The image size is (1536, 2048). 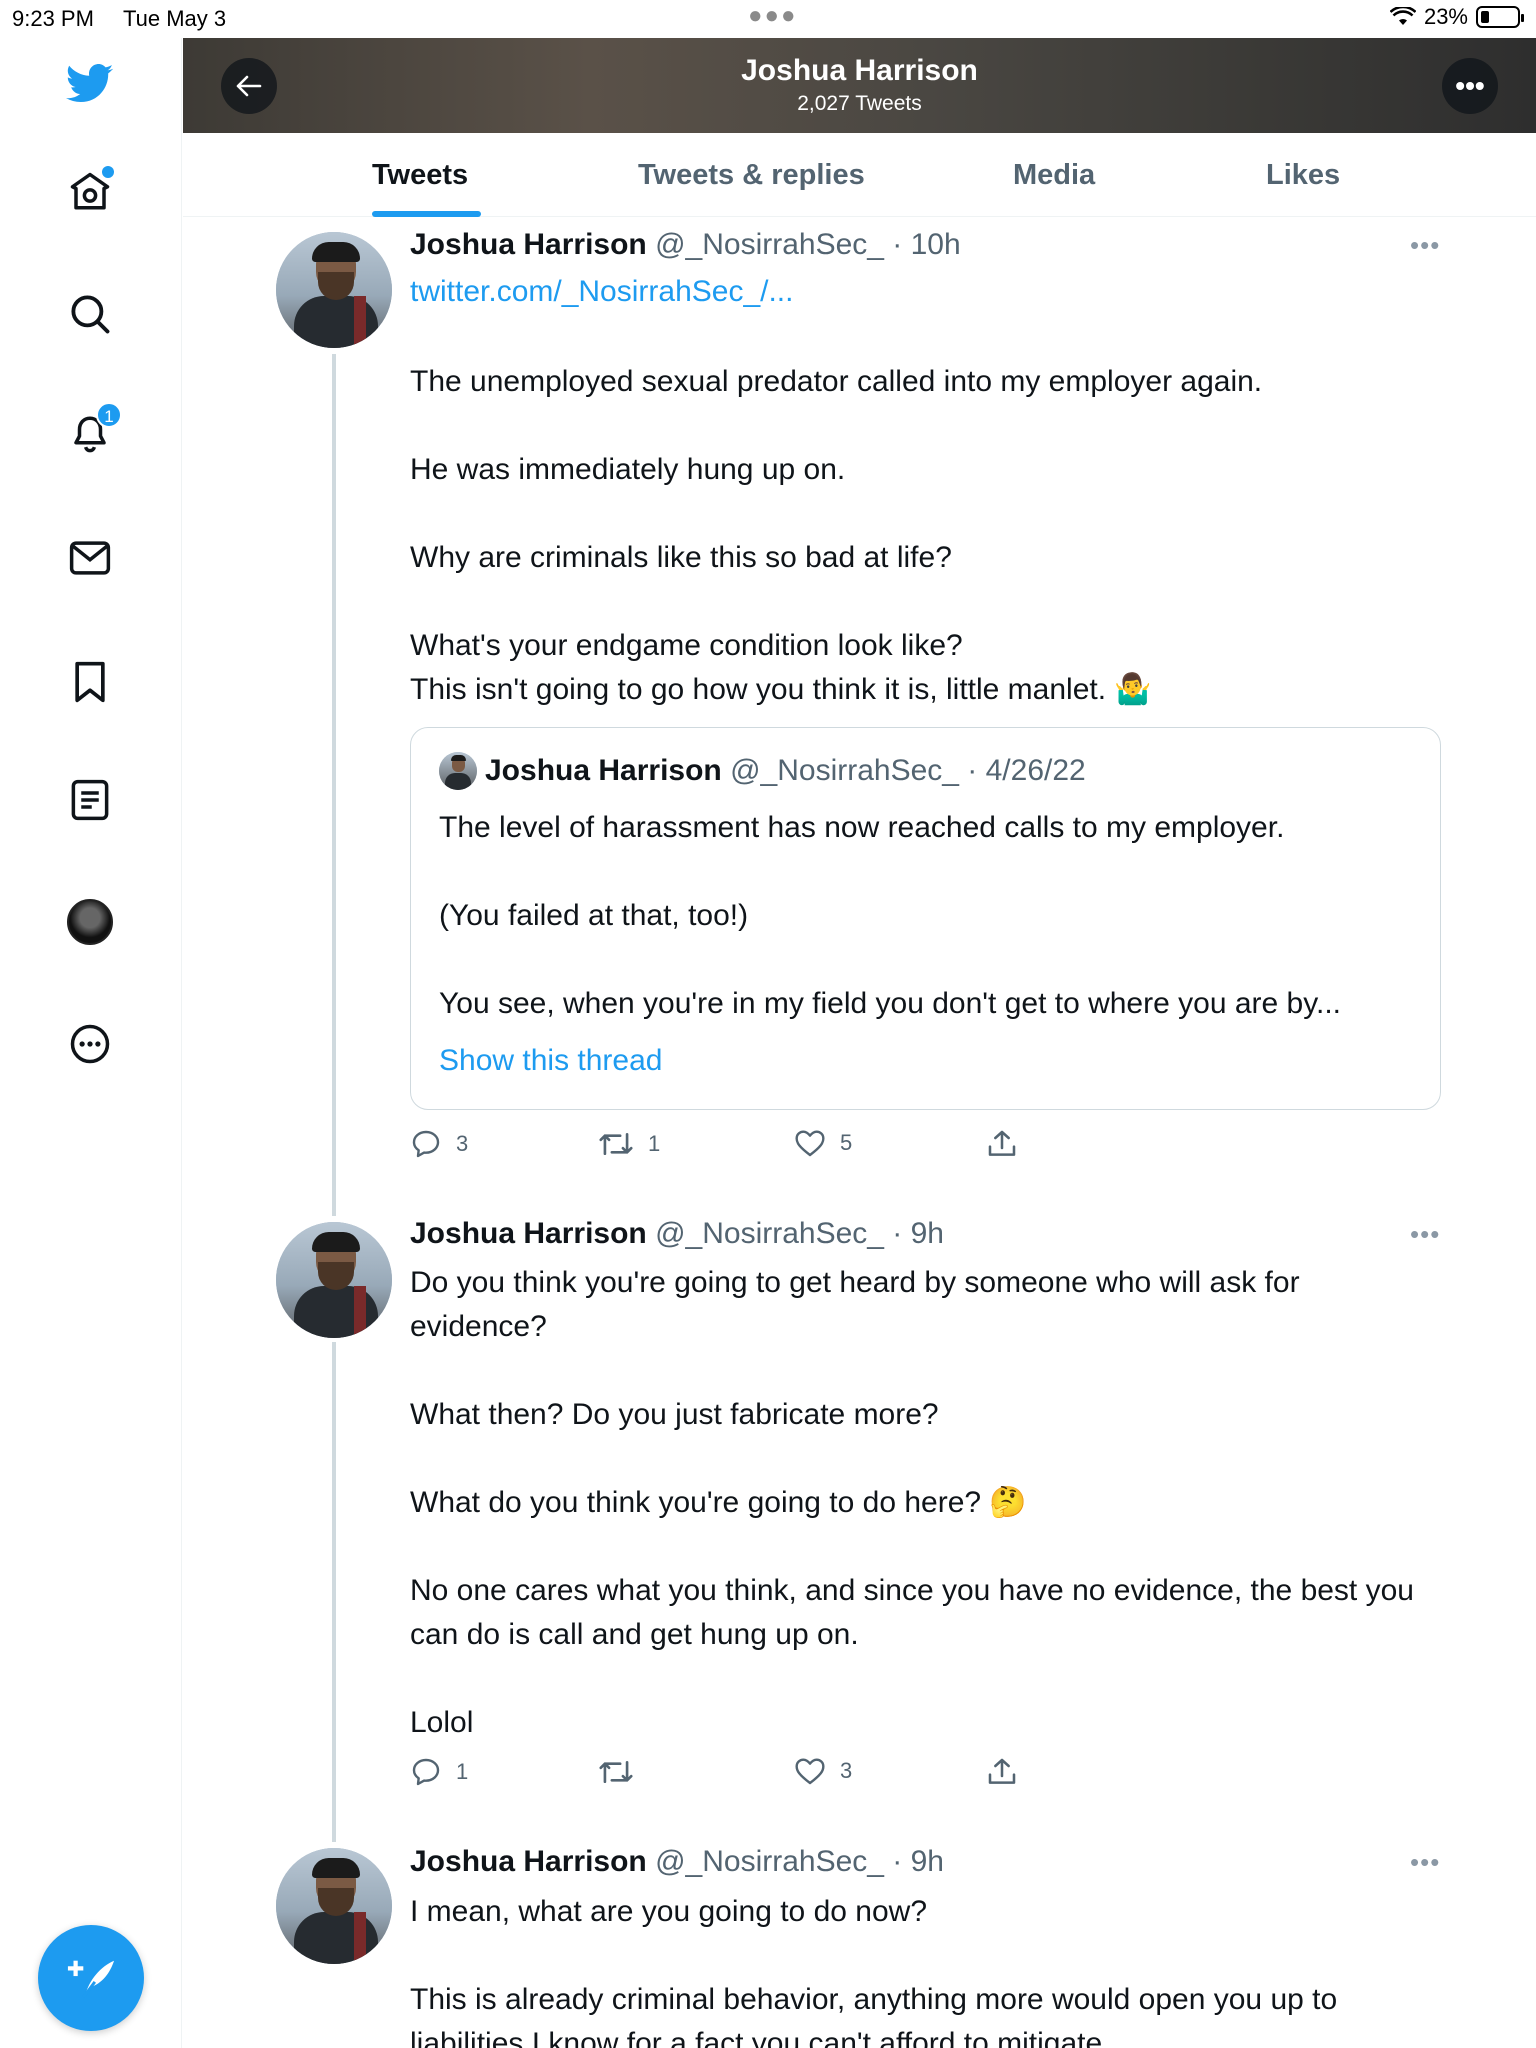 What do you see at coordinates (686, 645) in the screenshot?
I see `tweet-line: What's your endgame condition look like?` at bounding box center [686, 645].